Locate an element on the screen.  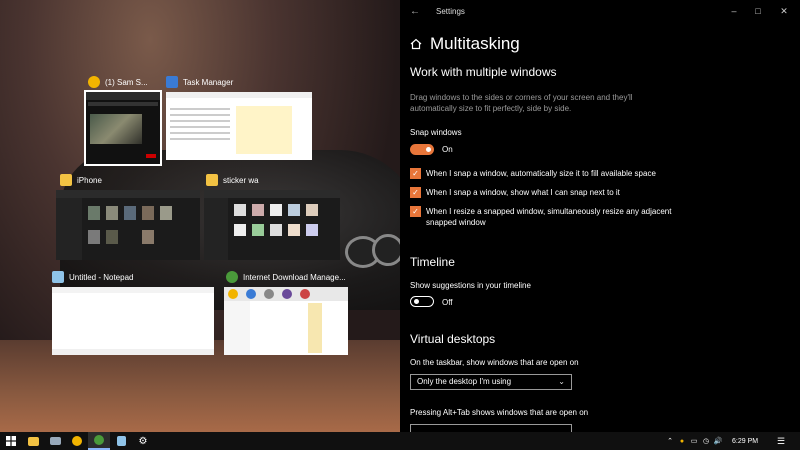
taskbar-chrome is located at coordinates (77, 441).